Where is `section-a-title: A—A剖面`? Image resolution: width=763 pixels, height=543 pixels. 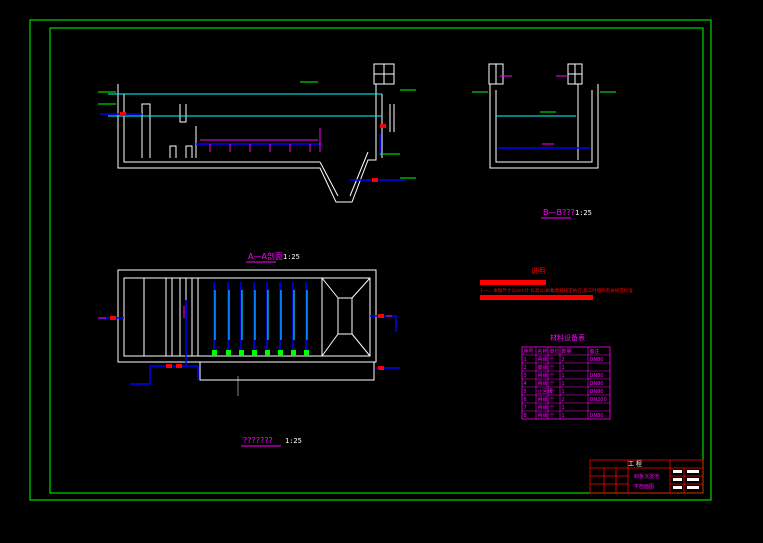 section-a-title: A—A剖面 is located at coordinates (265, 256).